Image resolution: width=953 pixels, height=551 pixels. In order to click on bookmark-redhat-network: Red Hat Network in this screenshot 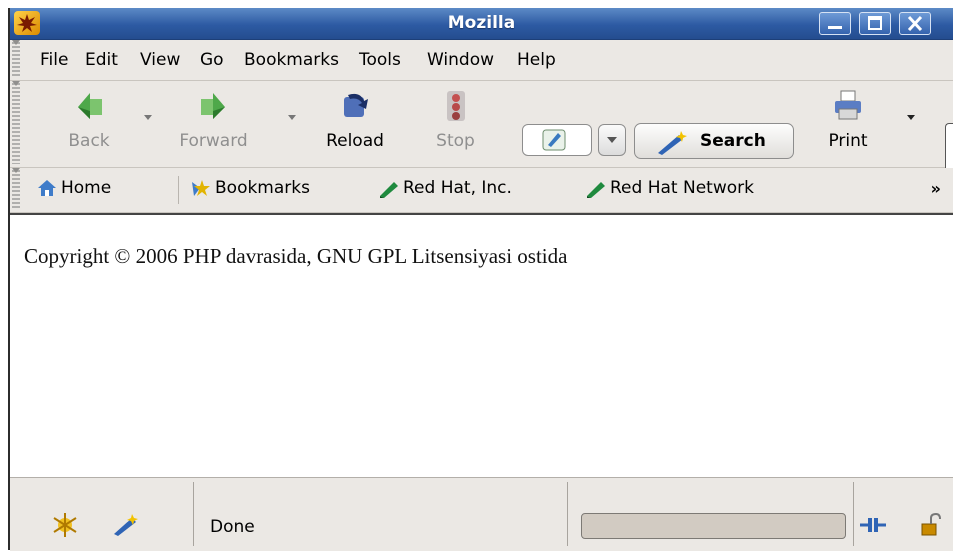, I will do `click(669, 188)`.